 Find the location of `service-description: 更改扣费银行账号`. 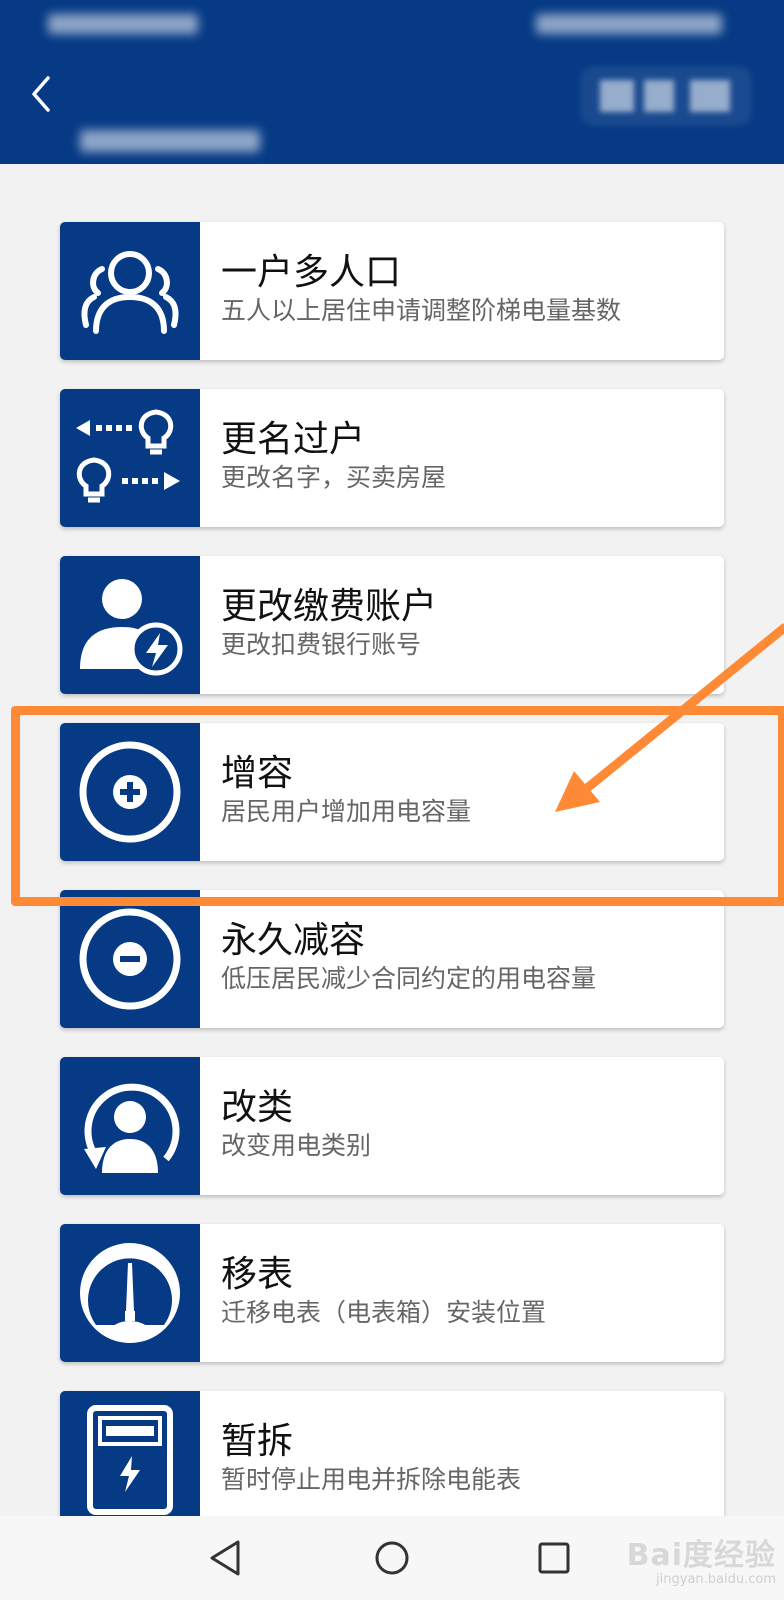

service-description: 更改扣费银行账号 is located at coordinates (321, 644).